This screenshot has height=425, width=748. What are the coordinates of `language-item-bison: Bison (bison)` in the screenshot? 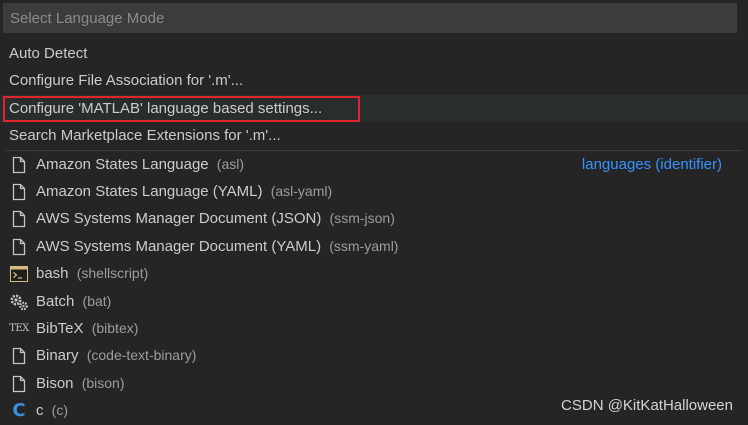 It's located at (374, 383).